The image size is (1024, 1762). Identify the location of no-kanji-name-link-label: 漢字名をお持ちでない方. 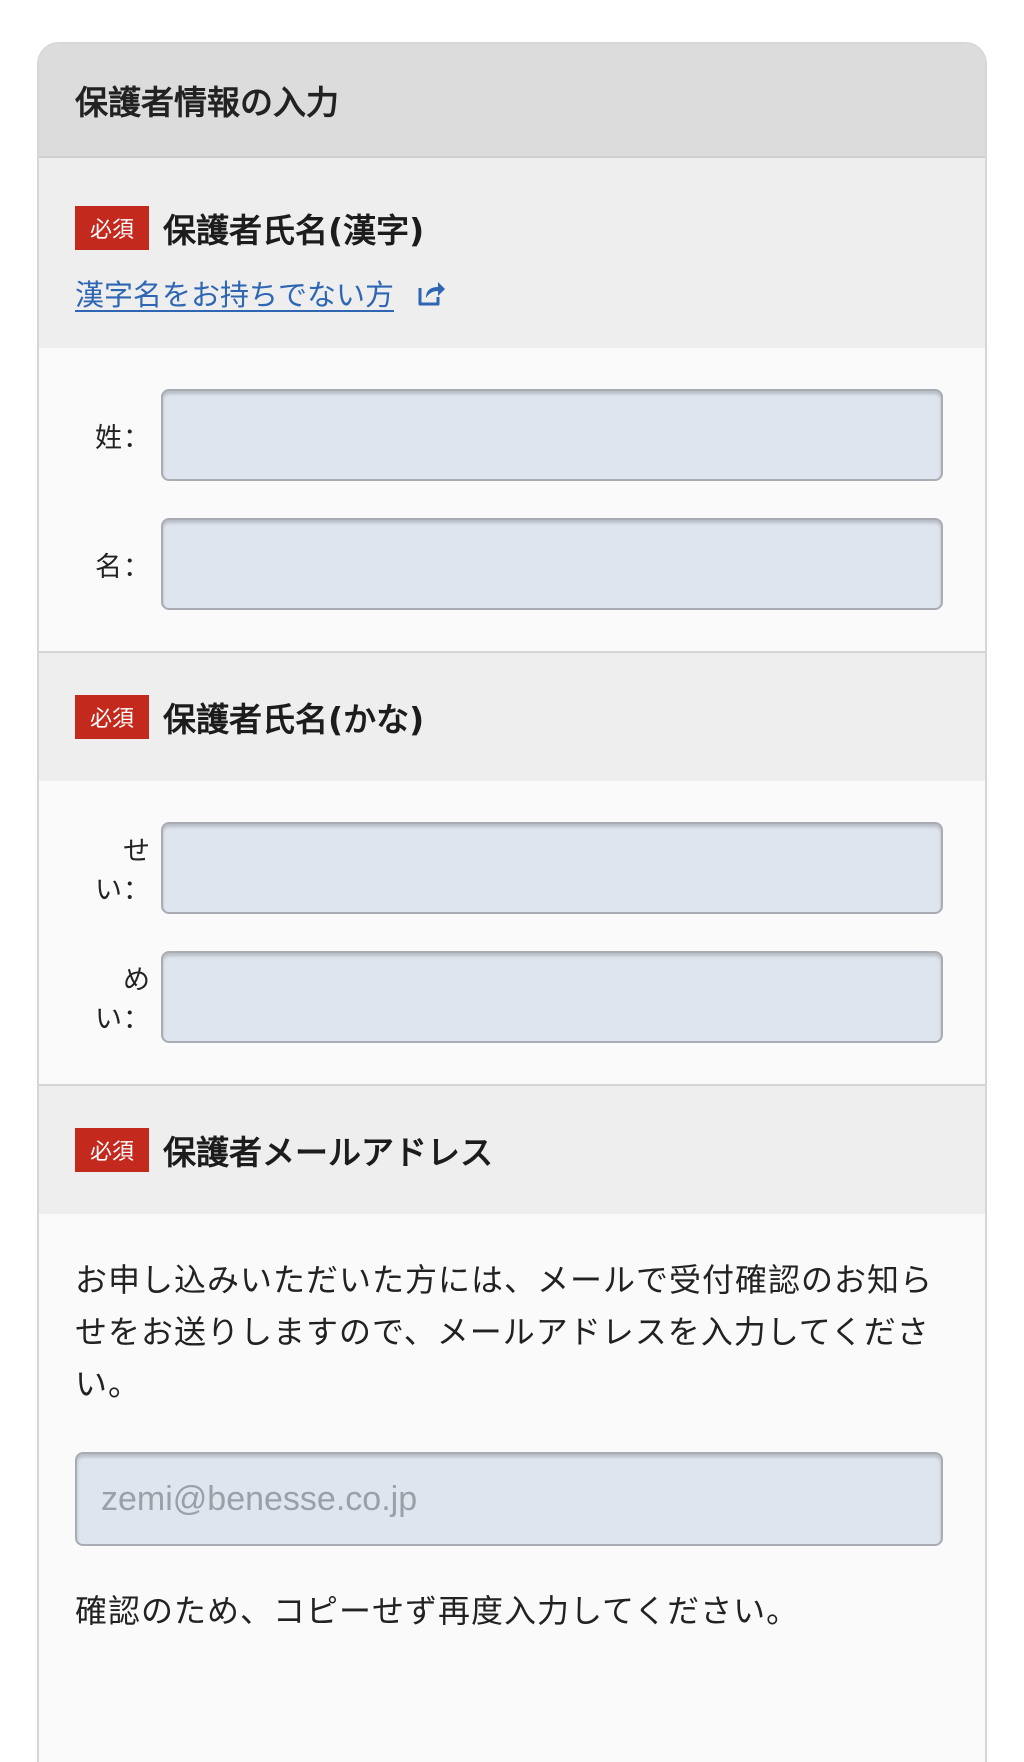
(235, 295).